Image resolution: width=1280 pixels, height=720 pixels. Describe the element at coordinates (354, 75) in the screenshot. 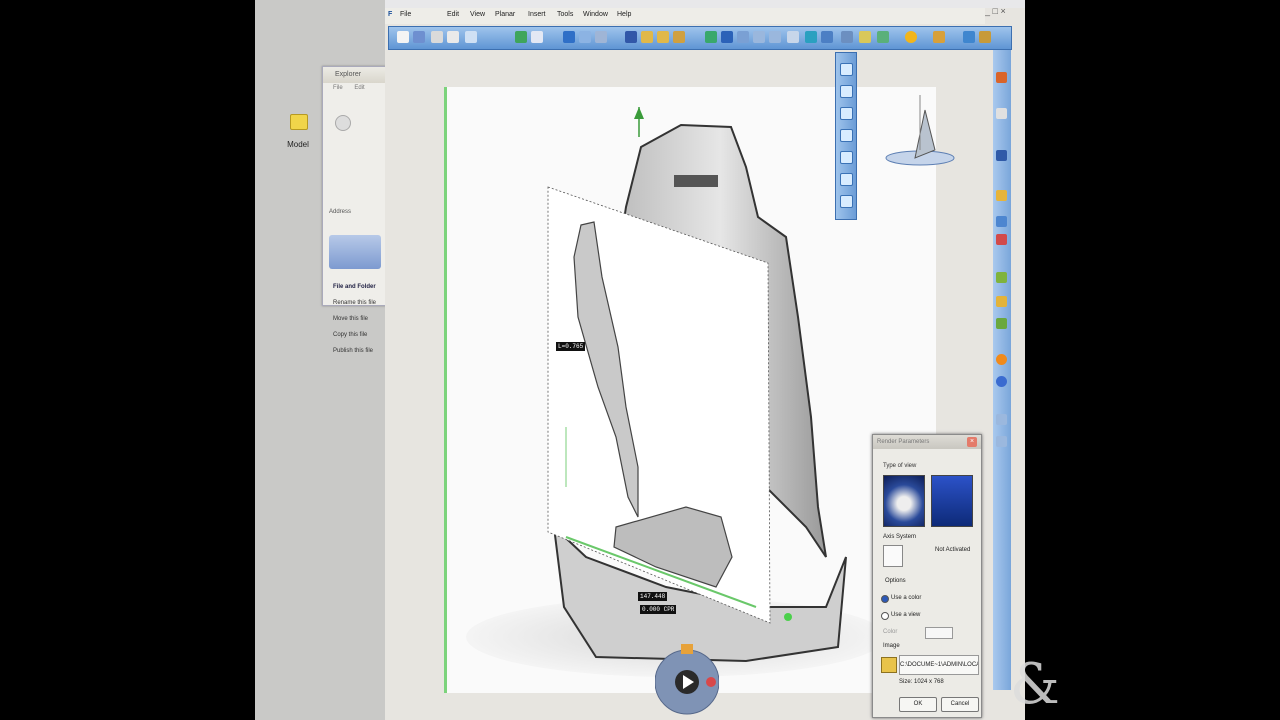

I see `explorer-titlebar: Explorer` at that location.